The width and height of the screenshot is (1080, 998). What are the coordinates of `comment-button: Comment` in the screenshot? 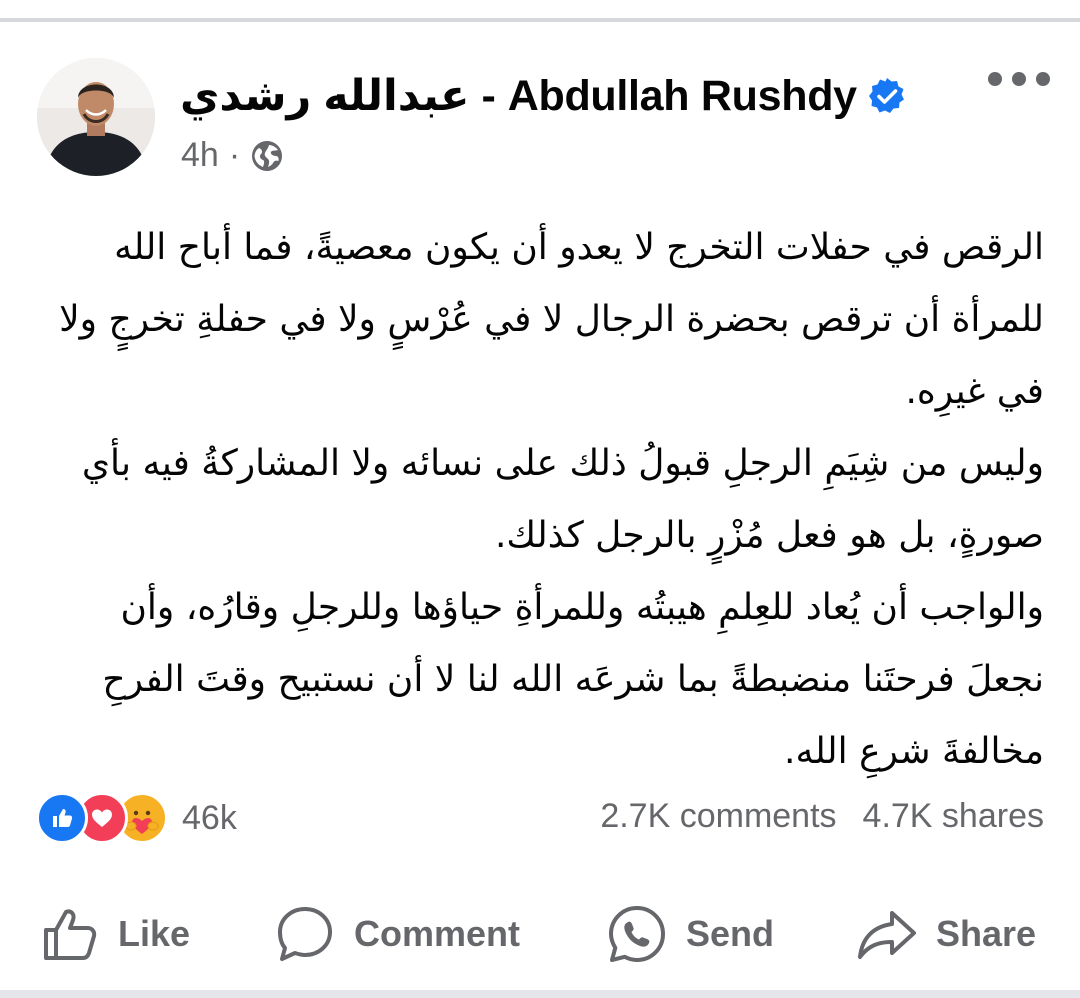 It's located at (397, 934).